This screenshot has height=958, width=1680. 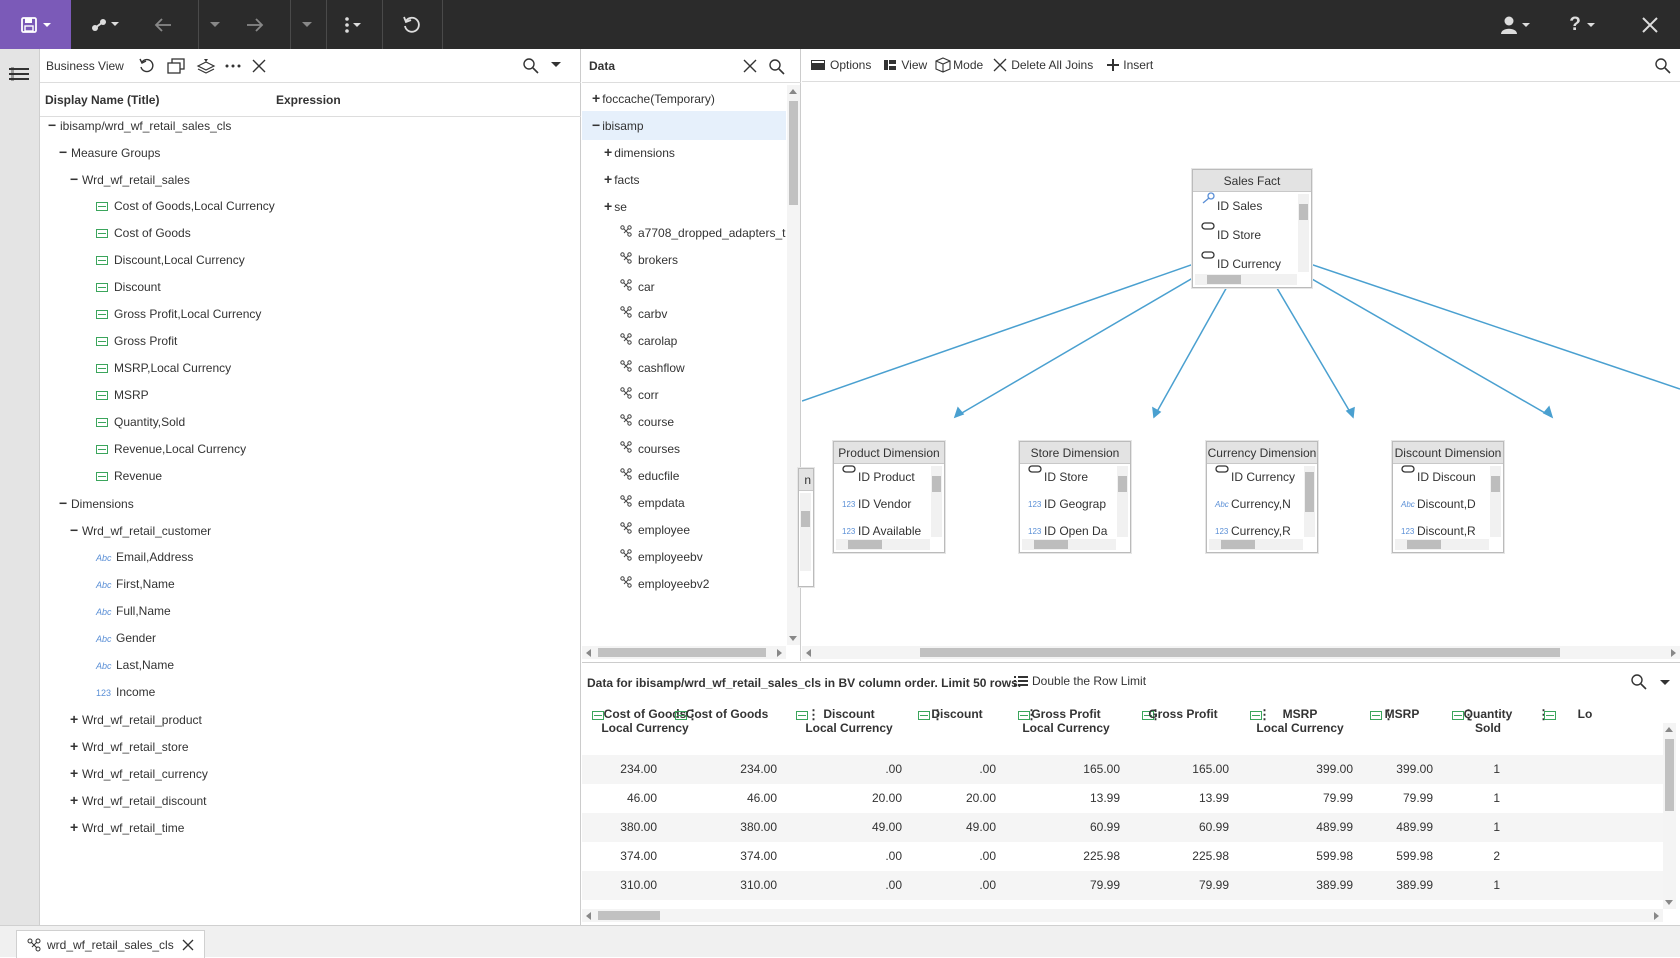 What do you see at coordinates (136, 719) in the screenshot?
I see `tree-group-item: + Wrd_wf_retail_product` at bounding box center [136, 719].